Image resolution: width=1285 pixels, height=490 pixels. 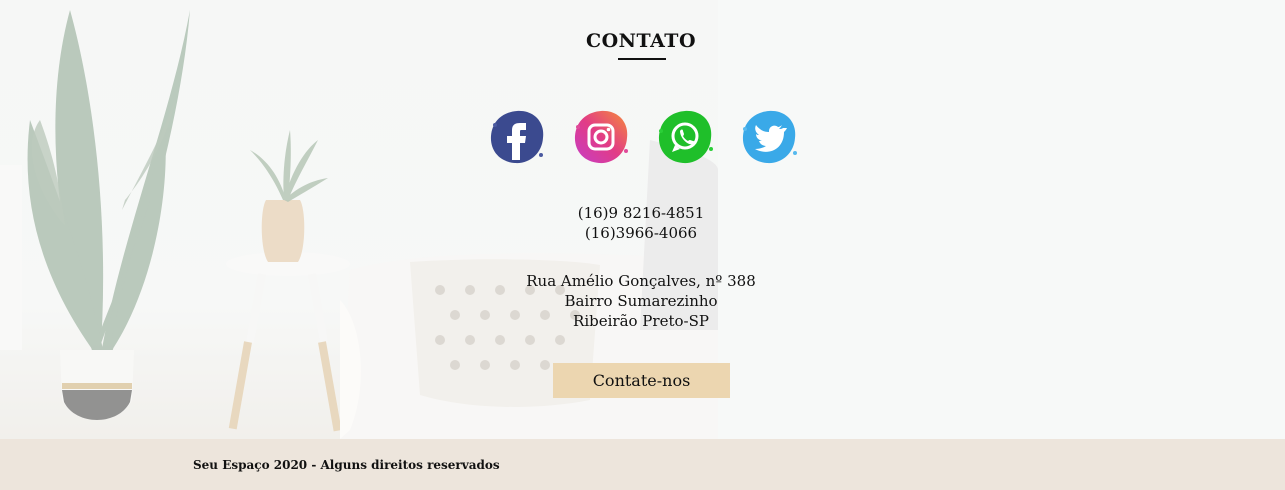 I want to click on address-neighborhood: Bairro Sumarezinho, so click(x=641, y=301).